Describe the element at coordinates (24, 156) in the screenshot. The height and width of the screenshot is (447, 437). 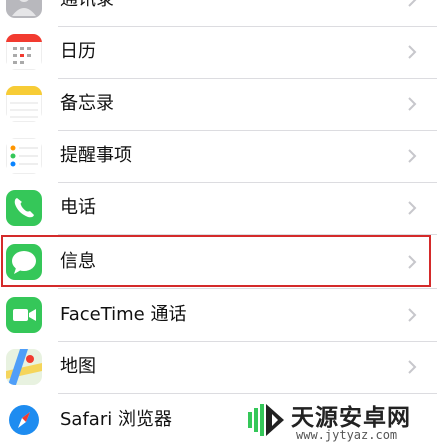
I see `reminders-icon` at that location.